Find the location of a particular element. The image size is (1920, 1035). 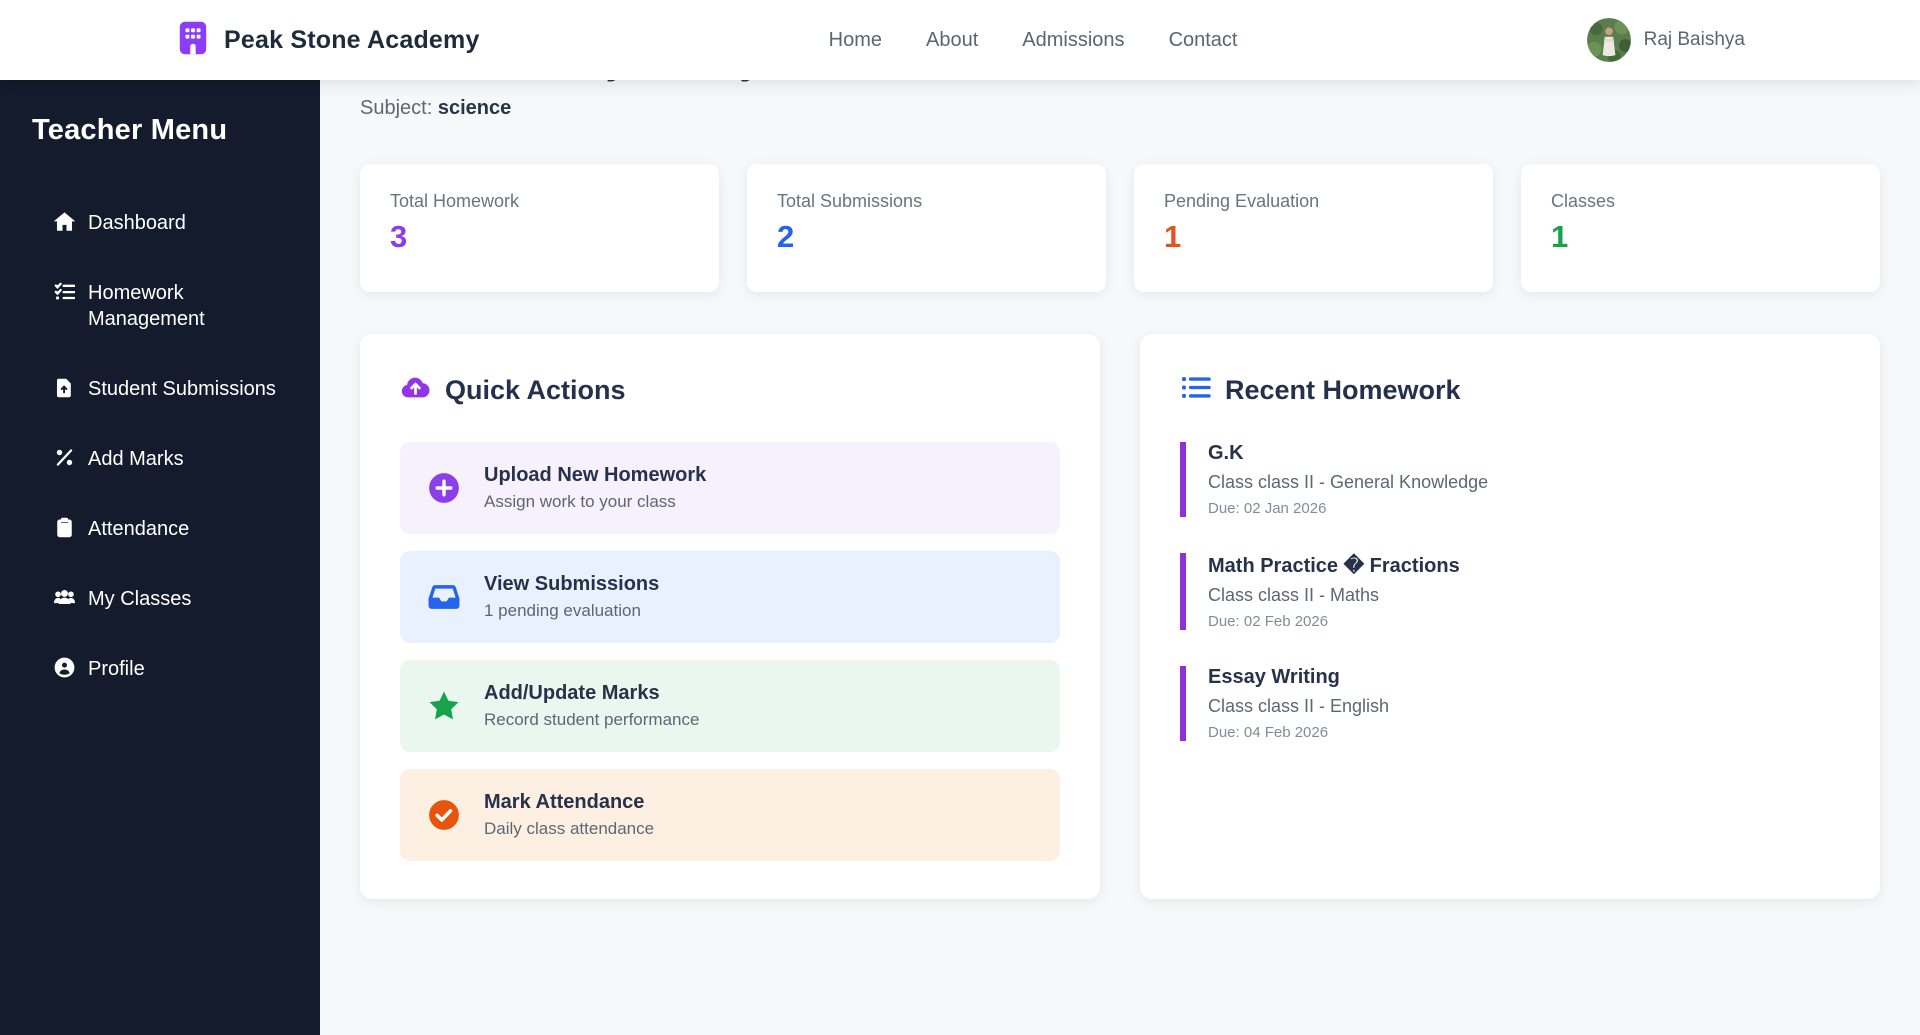

sidebar-item-add-marks: Add Marks is located at coordinates (163, 459).